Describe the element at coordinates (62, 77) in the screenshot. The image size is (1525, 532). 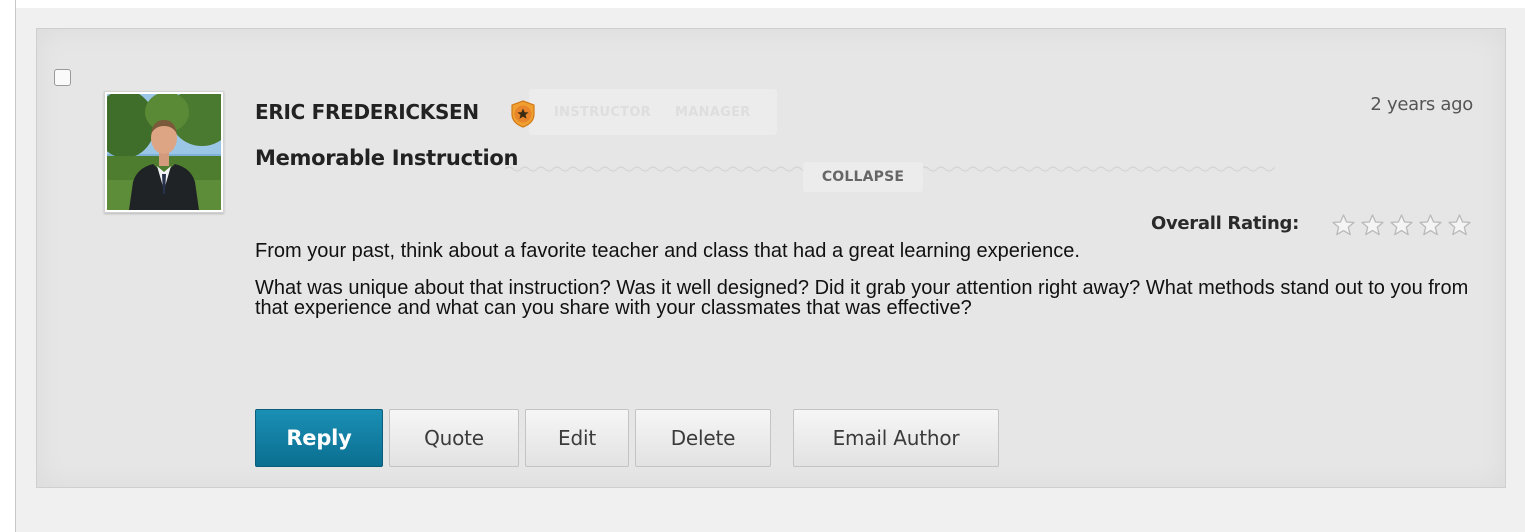
I see `post-select-checkbox` at that location.